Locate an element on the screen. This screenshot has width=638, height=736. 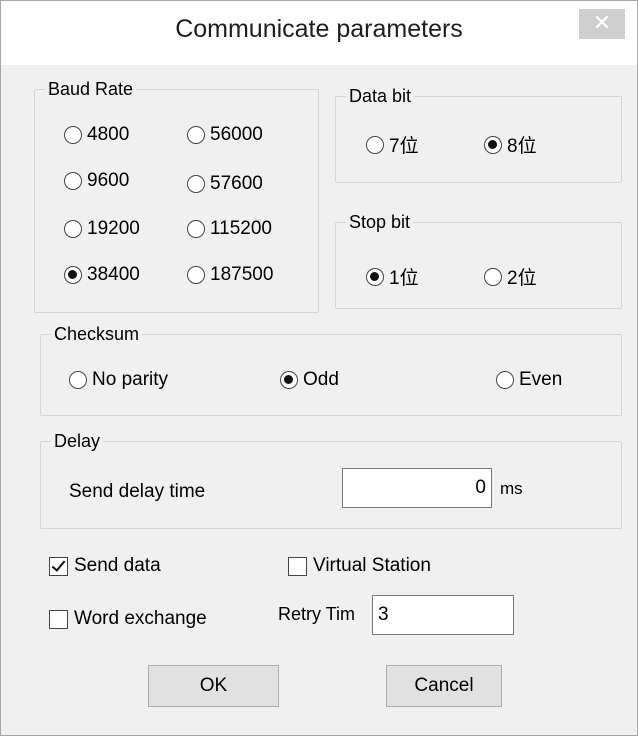
cancel-button: Cancel is located at coordinates (444, 686).